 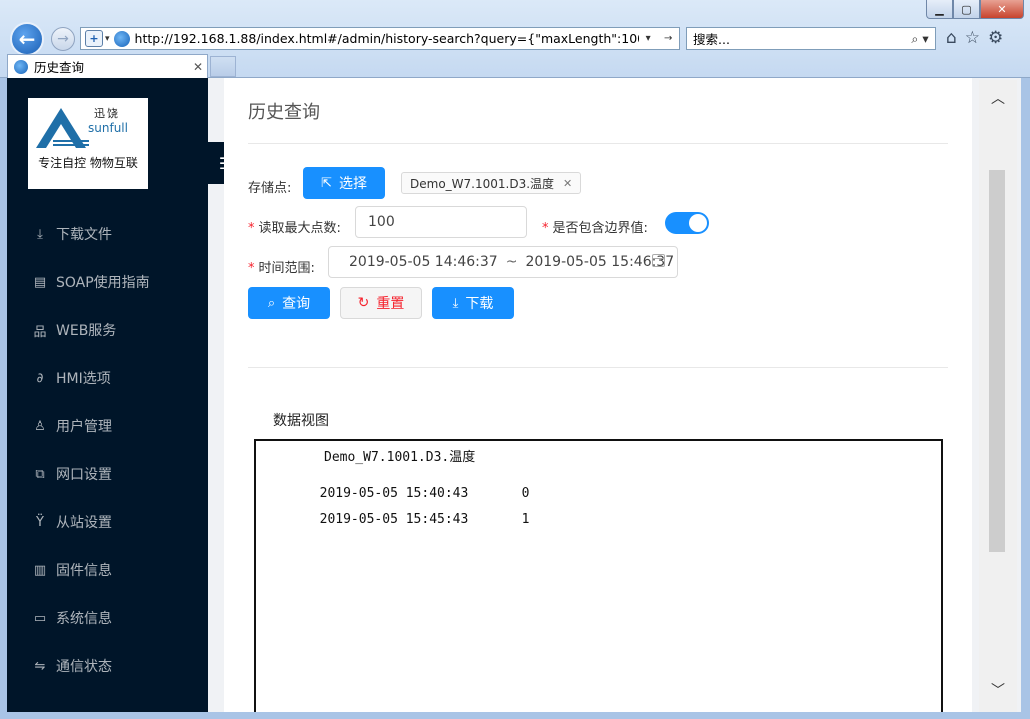 I want to click on sidebar-item: ▭ 系统信息, so click(x=107, y=618).